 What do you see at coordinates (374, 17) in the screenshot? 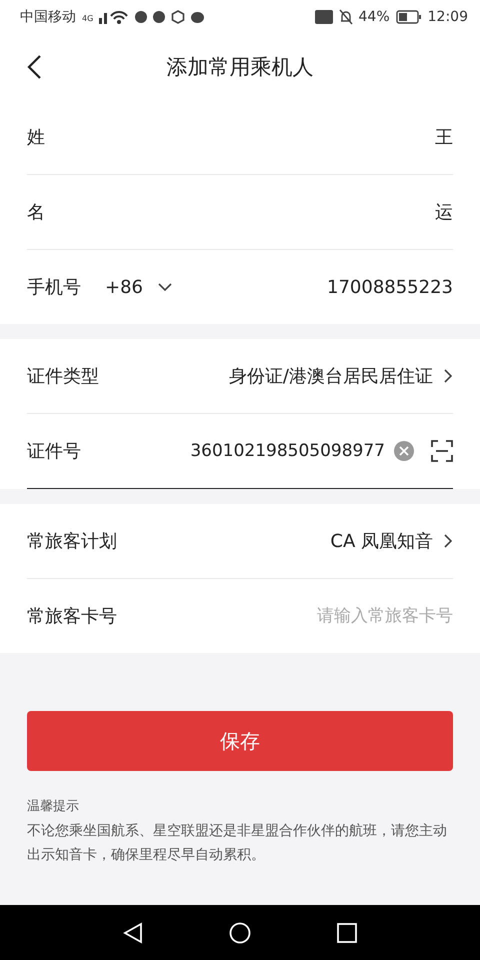
I see `battery-percent: 44%` at bounding box center [374, 17].